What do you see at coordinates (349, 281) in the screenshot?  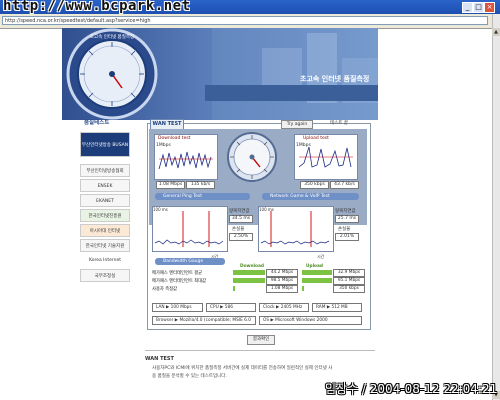 I see `gauge-ul-max: 95.1 Mbps` at bounding box center [349, 281].